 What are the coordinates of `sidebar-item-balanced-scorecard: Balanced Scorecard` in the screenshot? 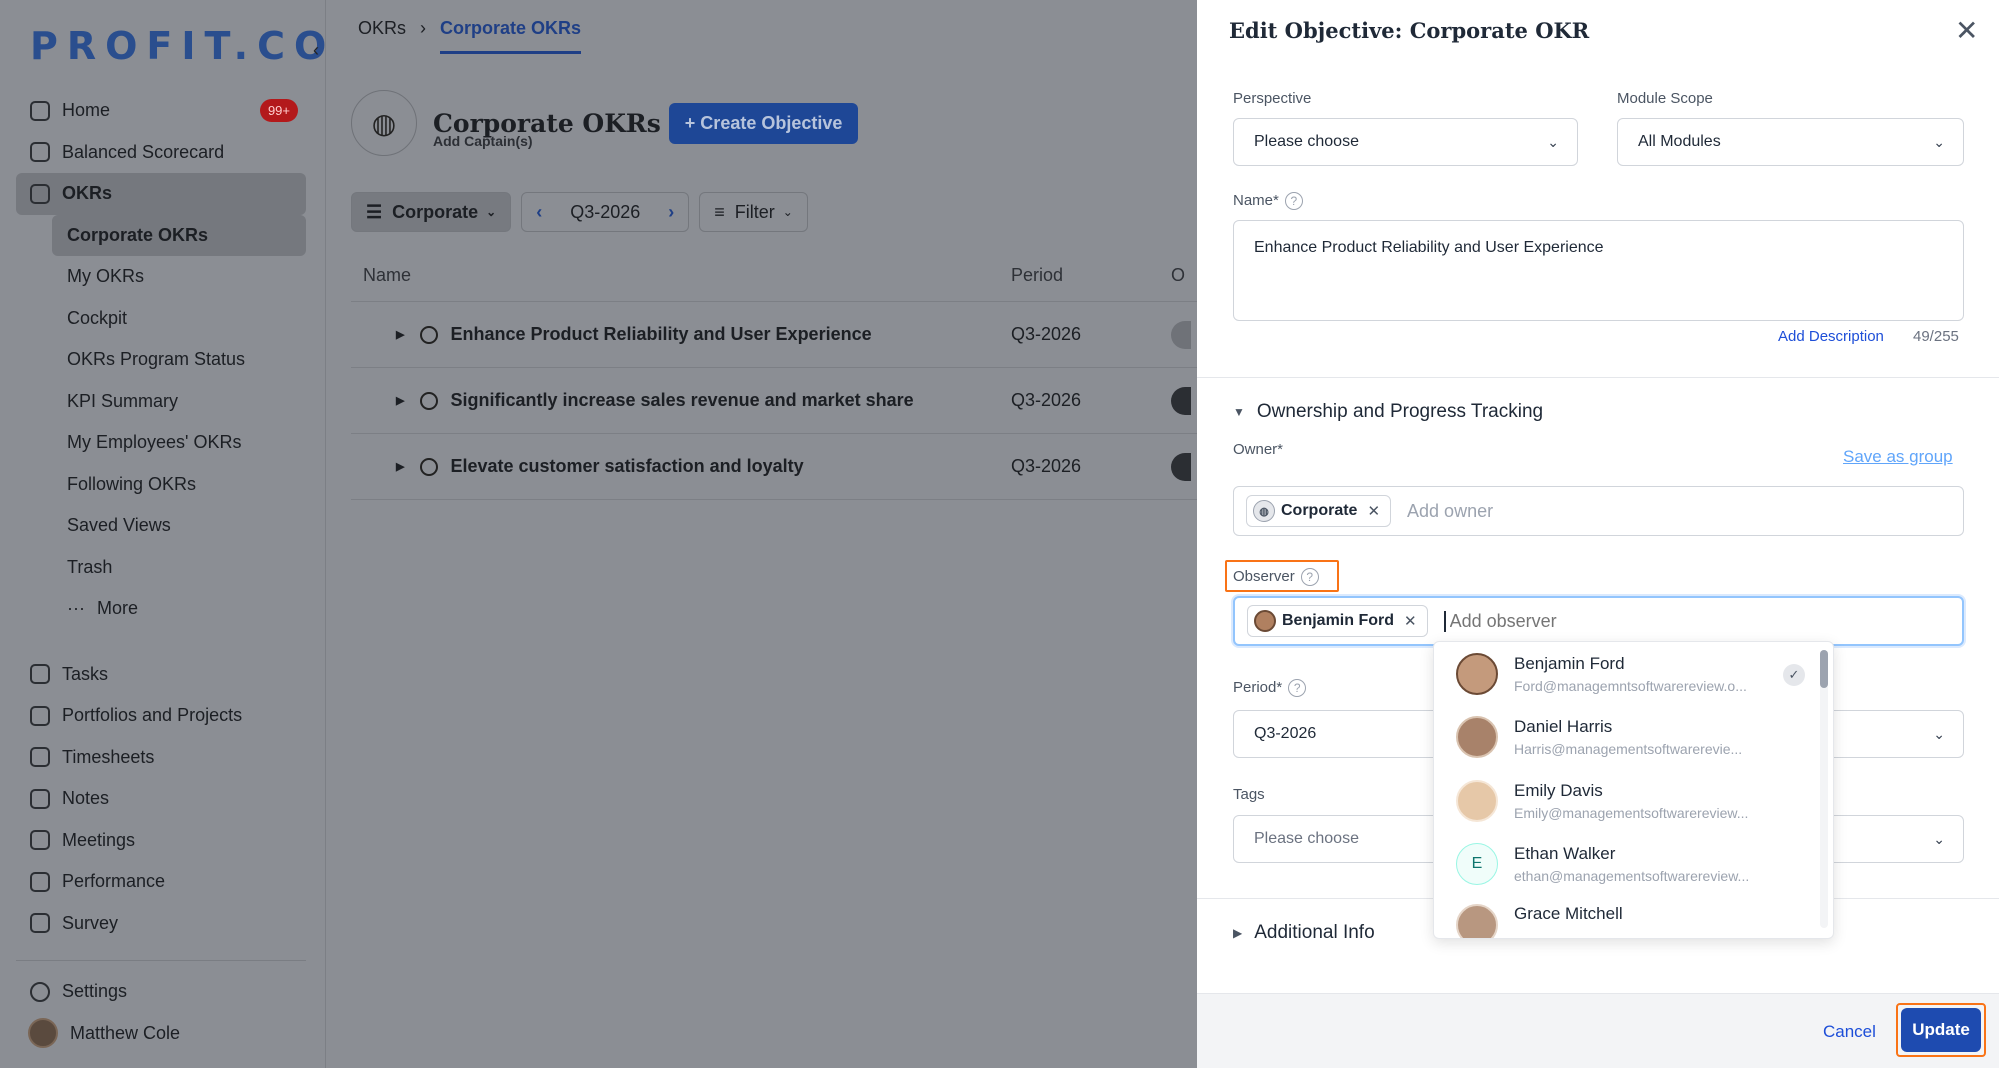 It's located at (161, 153).